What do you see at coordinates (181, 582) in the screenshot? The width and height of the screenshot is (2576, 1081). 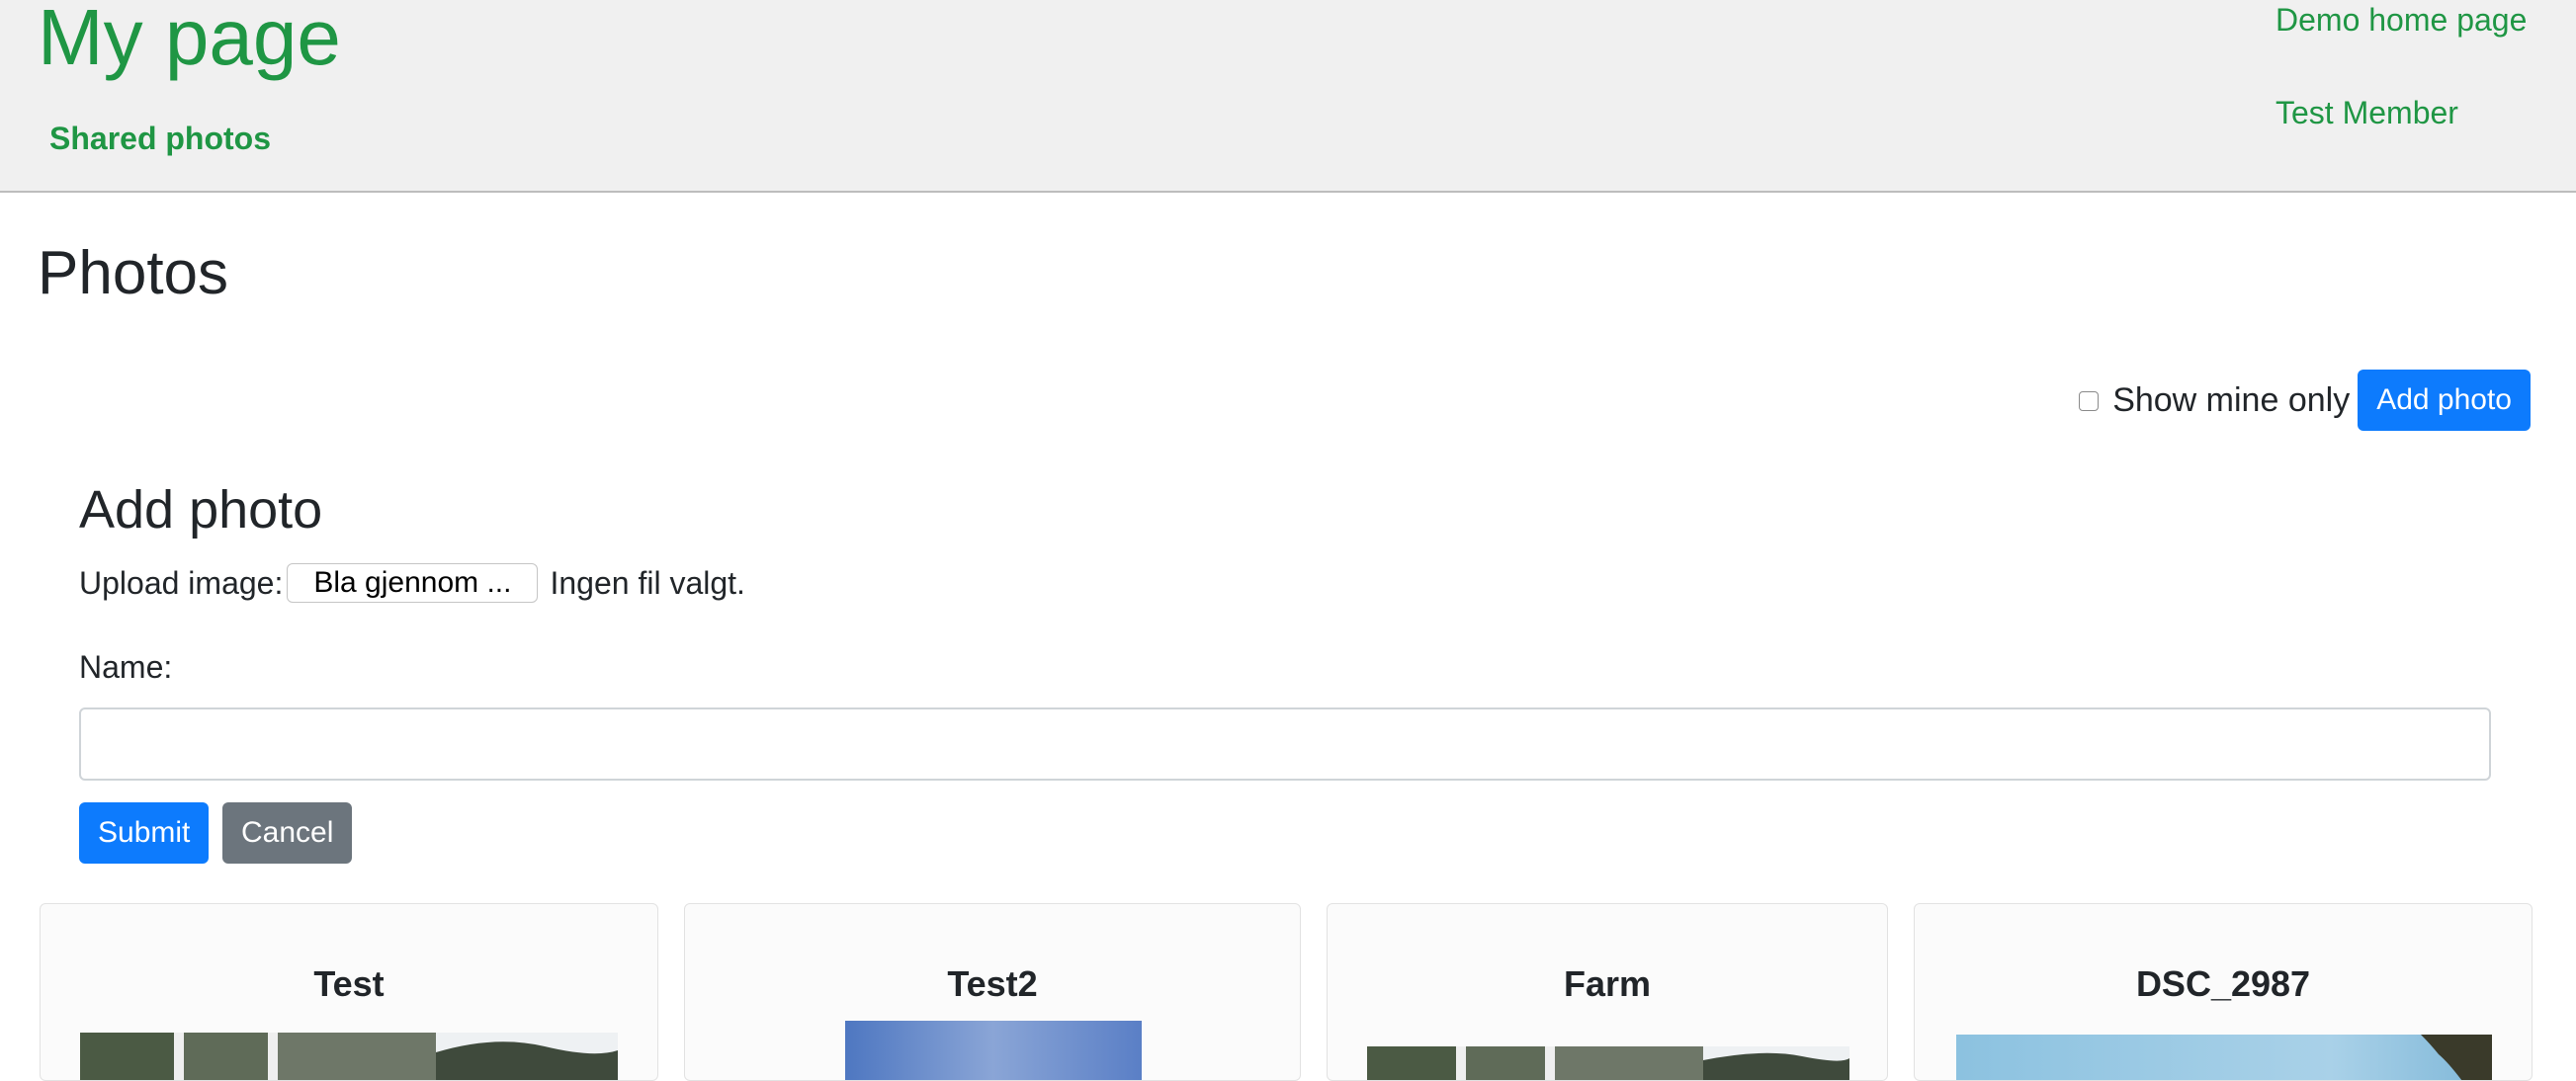 I see `upload-label: Upload image:` at bounding box center [181, 582].